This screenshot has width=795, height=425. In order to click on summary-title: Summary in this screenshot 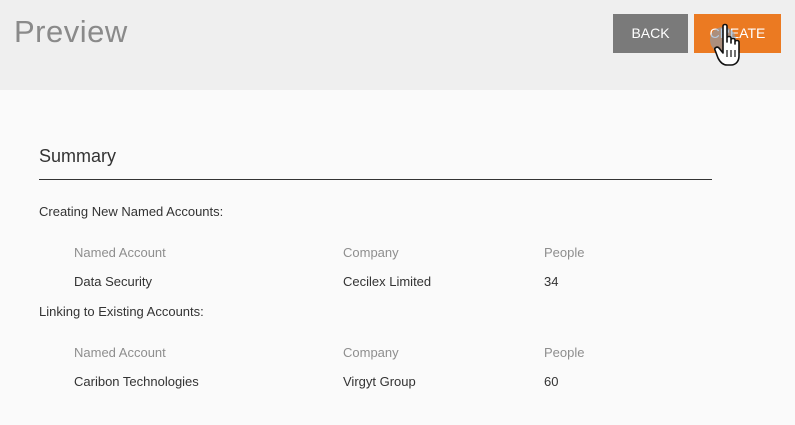, I will do `click(375, 163)`.